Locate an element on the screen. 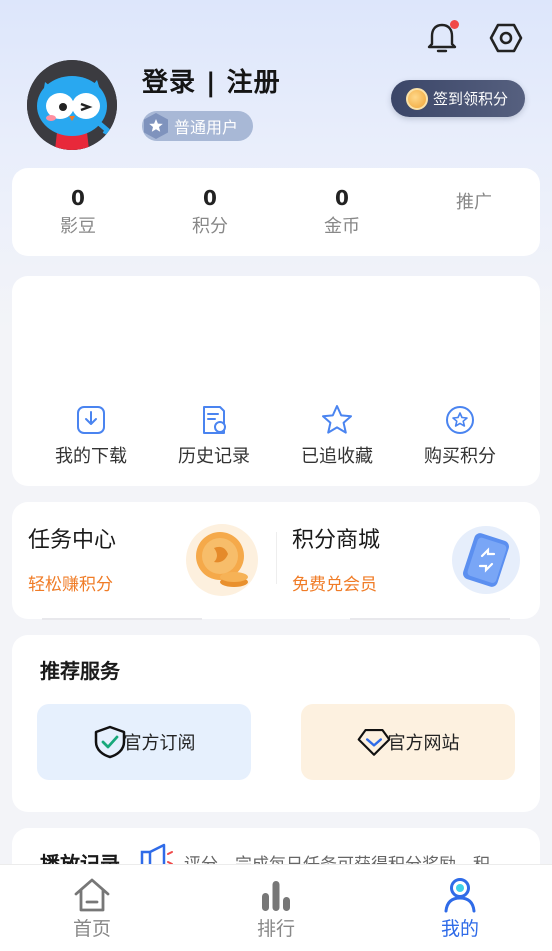 The height and width of the screenshot is (951, 552). menu-label: 购买积分 is located at coordinates (460, 456).